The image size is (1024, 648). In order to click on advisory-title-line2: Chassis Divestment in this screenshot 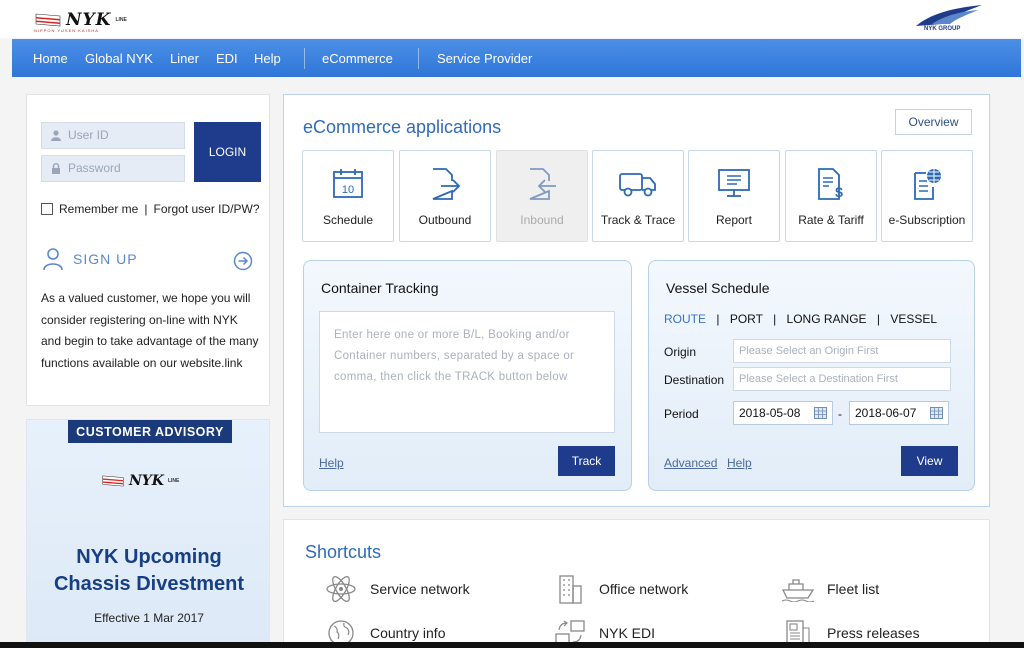, I will do `click(149, 584)`.